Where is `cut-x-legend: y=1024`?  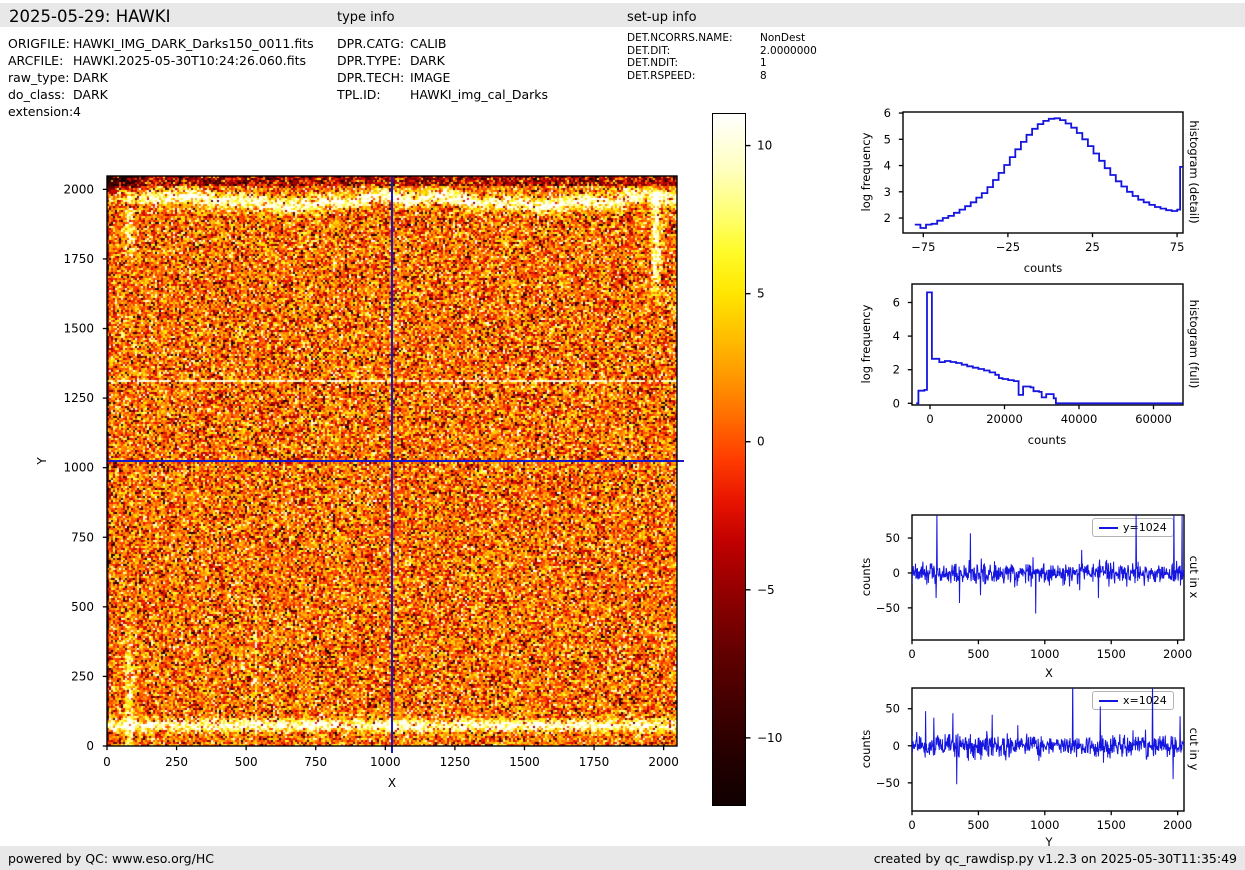
cut-x-legend: y=1024 is located at coordinates (1133, 527).